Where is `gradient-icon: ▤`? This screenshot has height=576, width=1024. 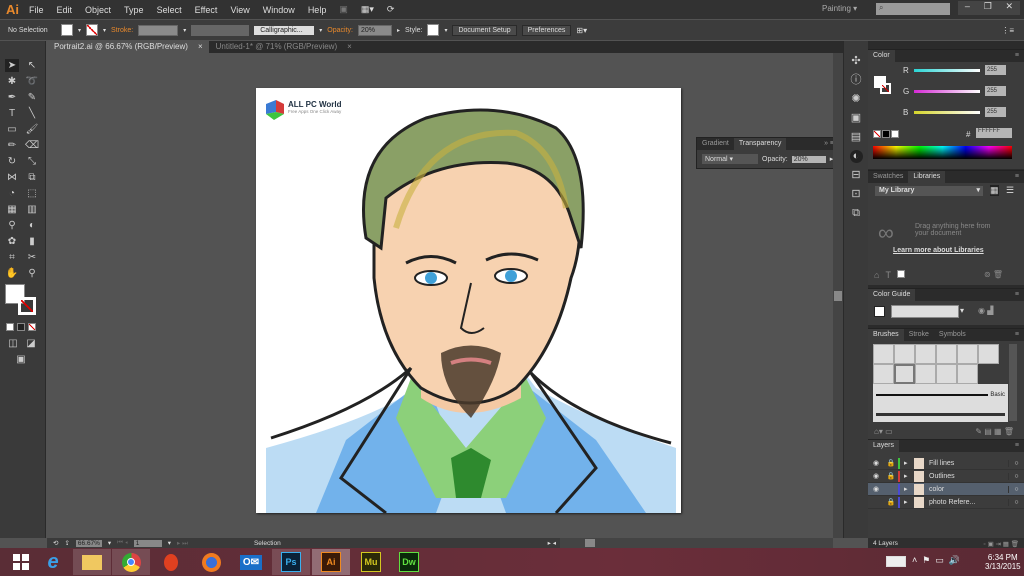
gradient-icon: ▤ is located at coordinates (856, 137).